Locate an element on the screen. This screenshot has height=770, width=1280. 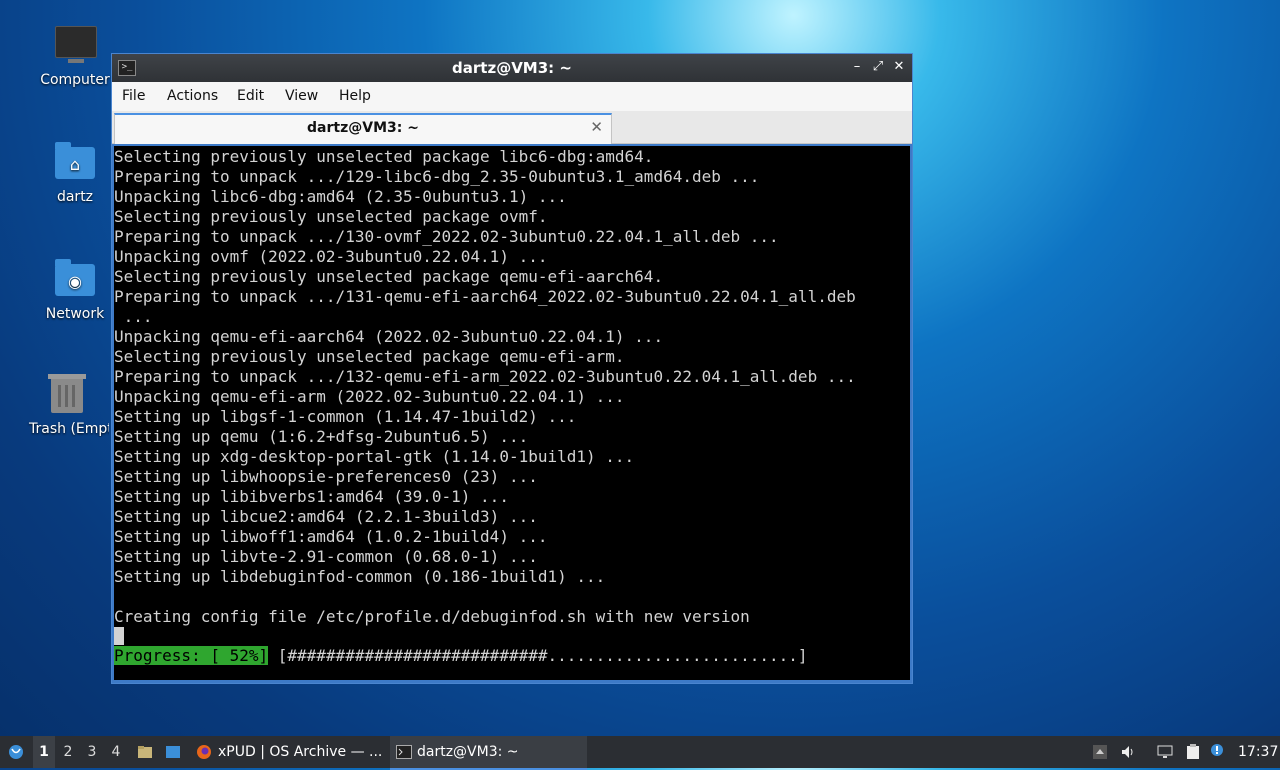
tab-label: dartz@VM3: ~ is located at coordinates (363, 128).